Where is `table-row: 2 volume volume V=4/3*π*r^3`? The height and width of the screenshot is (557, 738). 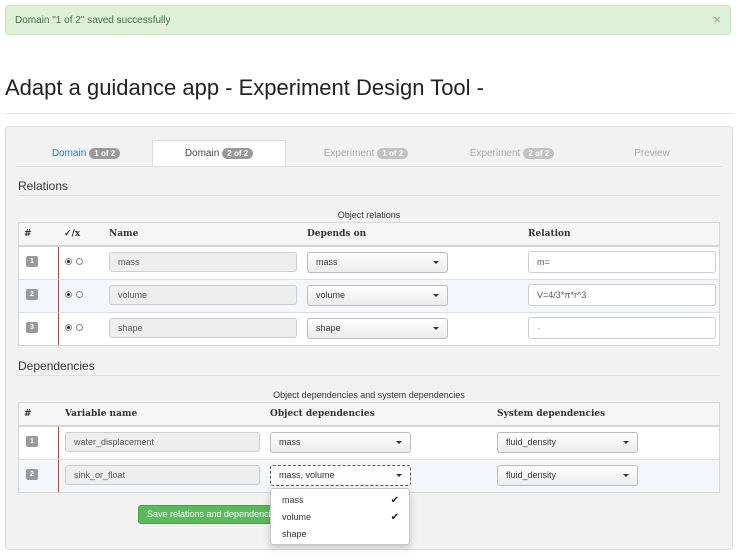
table-row: 2 volume volume V=4/3*π*r^3 is located at coordinates (369, 296).